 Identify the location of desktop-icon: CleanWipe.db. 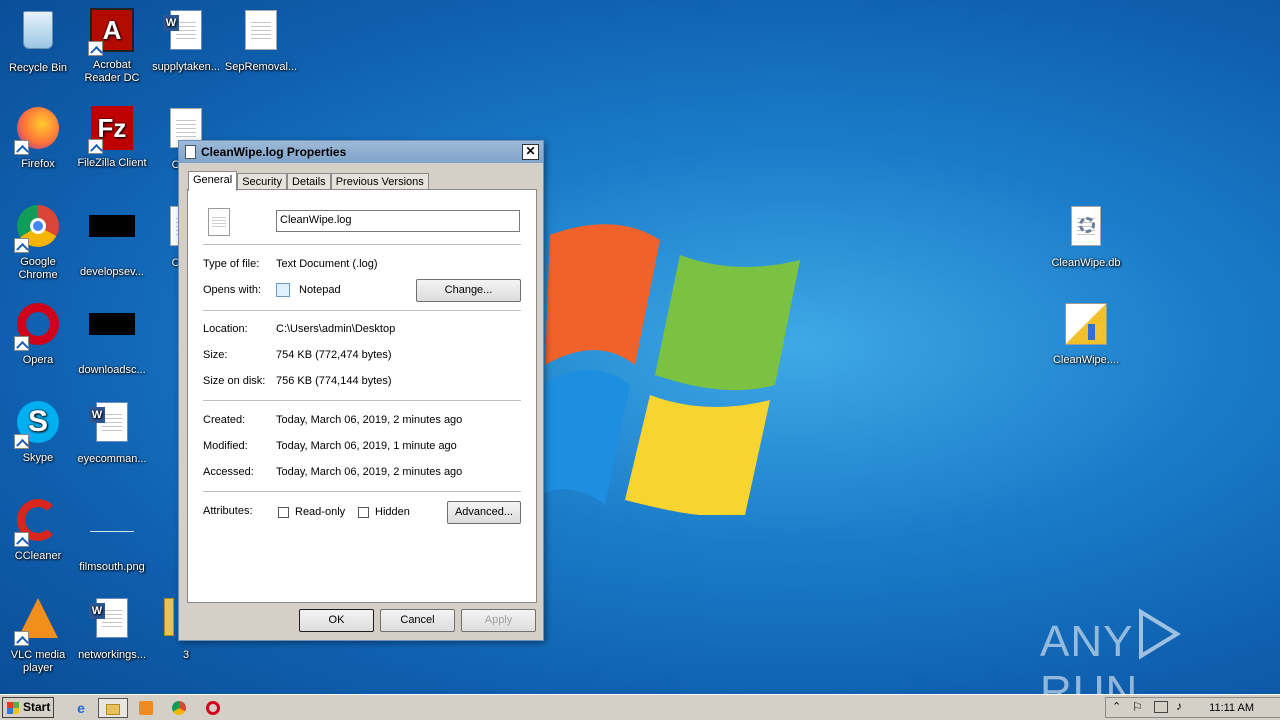
(1086, 236).